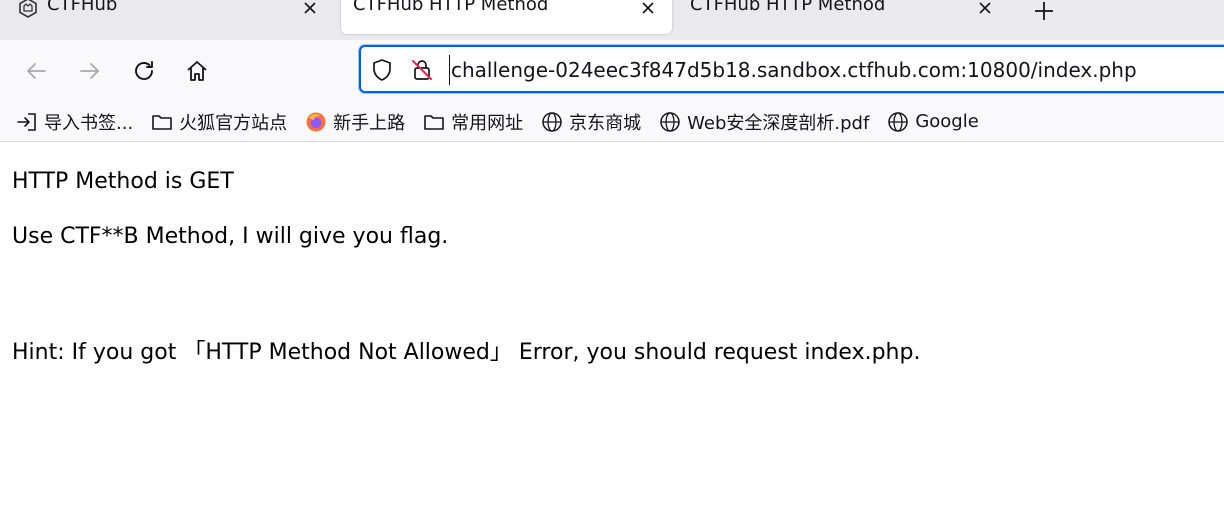 Image resolution: width=1224 pixels, height=519 pixels. Describe the element at coordinates (168, 17) in the screenshot. I see `tab-ctfhub: CTFHub` at that location.